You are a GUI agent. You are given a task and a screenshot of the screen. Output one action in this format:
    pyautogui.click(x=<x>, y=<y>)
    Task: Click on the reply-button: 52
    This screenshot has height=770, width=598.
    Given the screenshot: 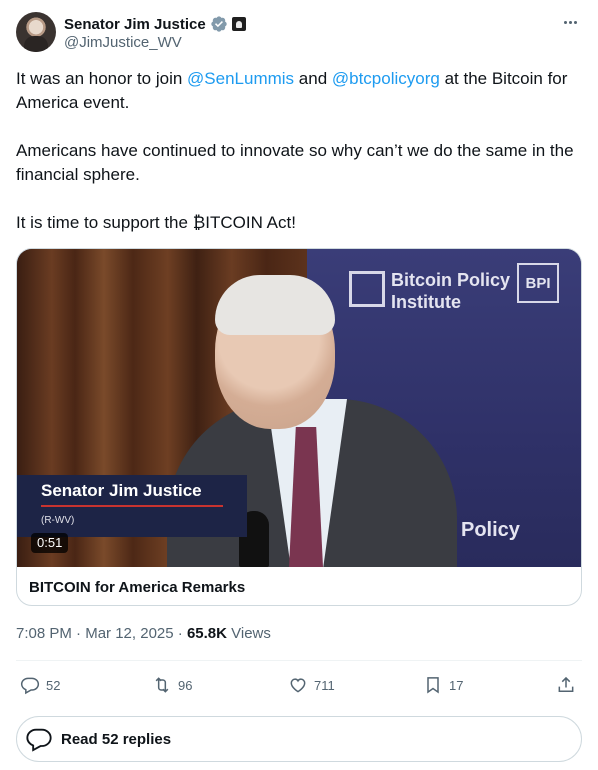 What is the action you would take?
    pyautogui.click(x=40, y=685)
    